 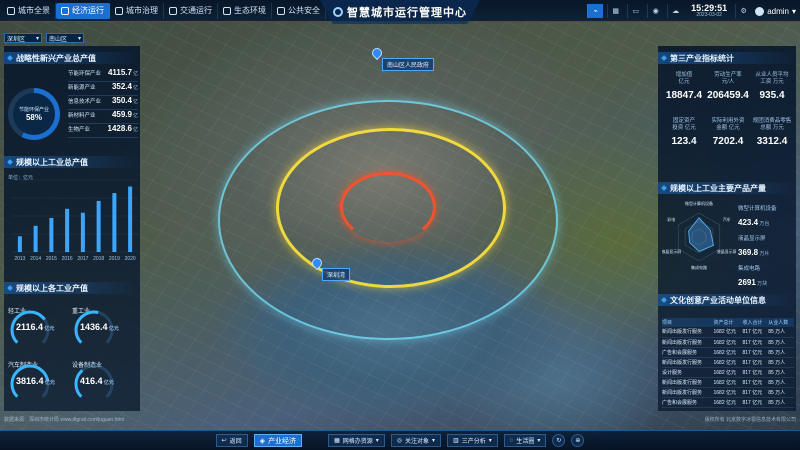 I want to click on industry-economy-label: 产业经济, so click(x=282, y=441).